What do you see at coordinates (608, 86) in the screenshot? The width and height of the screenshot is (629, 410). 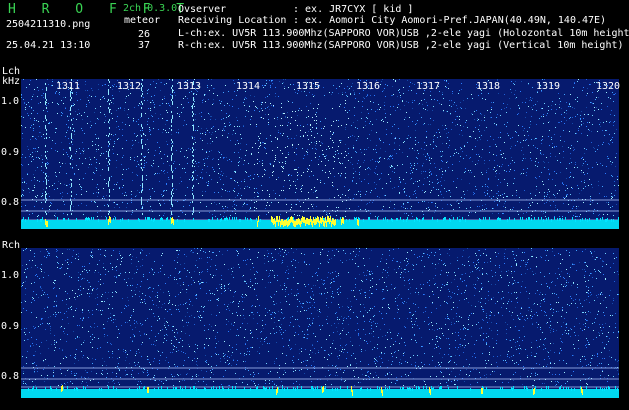 I see `x-tick: 1320` at bounding box center [608, 86].